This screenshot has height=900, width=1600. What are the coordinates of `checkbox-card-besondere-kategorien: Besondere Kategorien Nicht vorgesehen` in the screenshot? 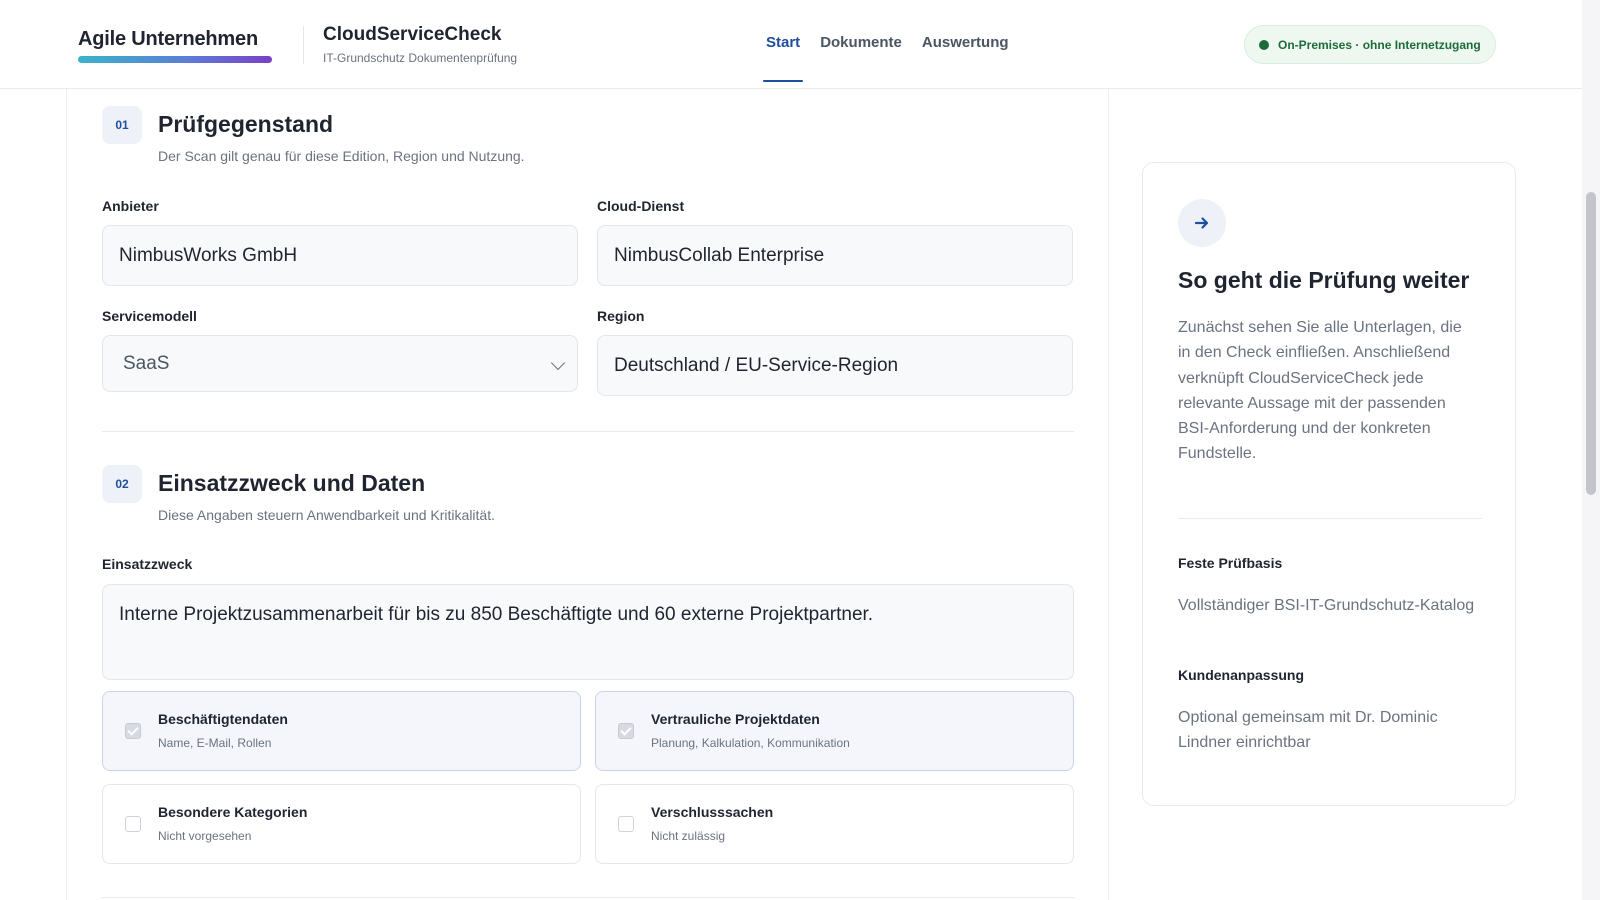 It's located at (341, 824).